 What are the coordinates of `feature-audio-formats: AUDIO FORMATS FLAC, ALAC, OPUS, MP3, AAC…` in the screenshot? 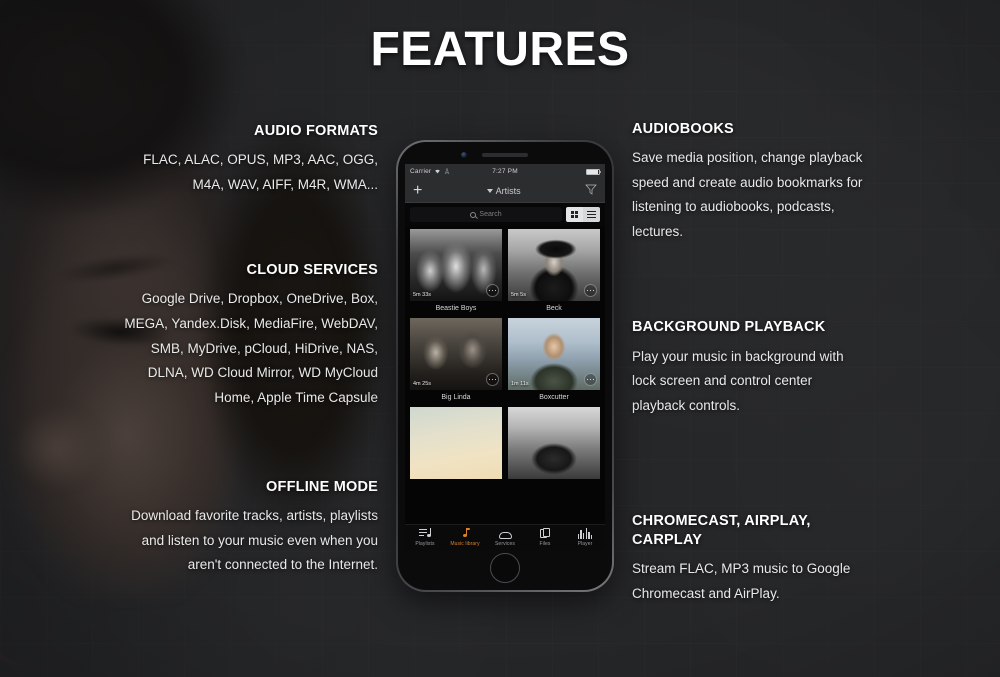 It's located at (249, 159).